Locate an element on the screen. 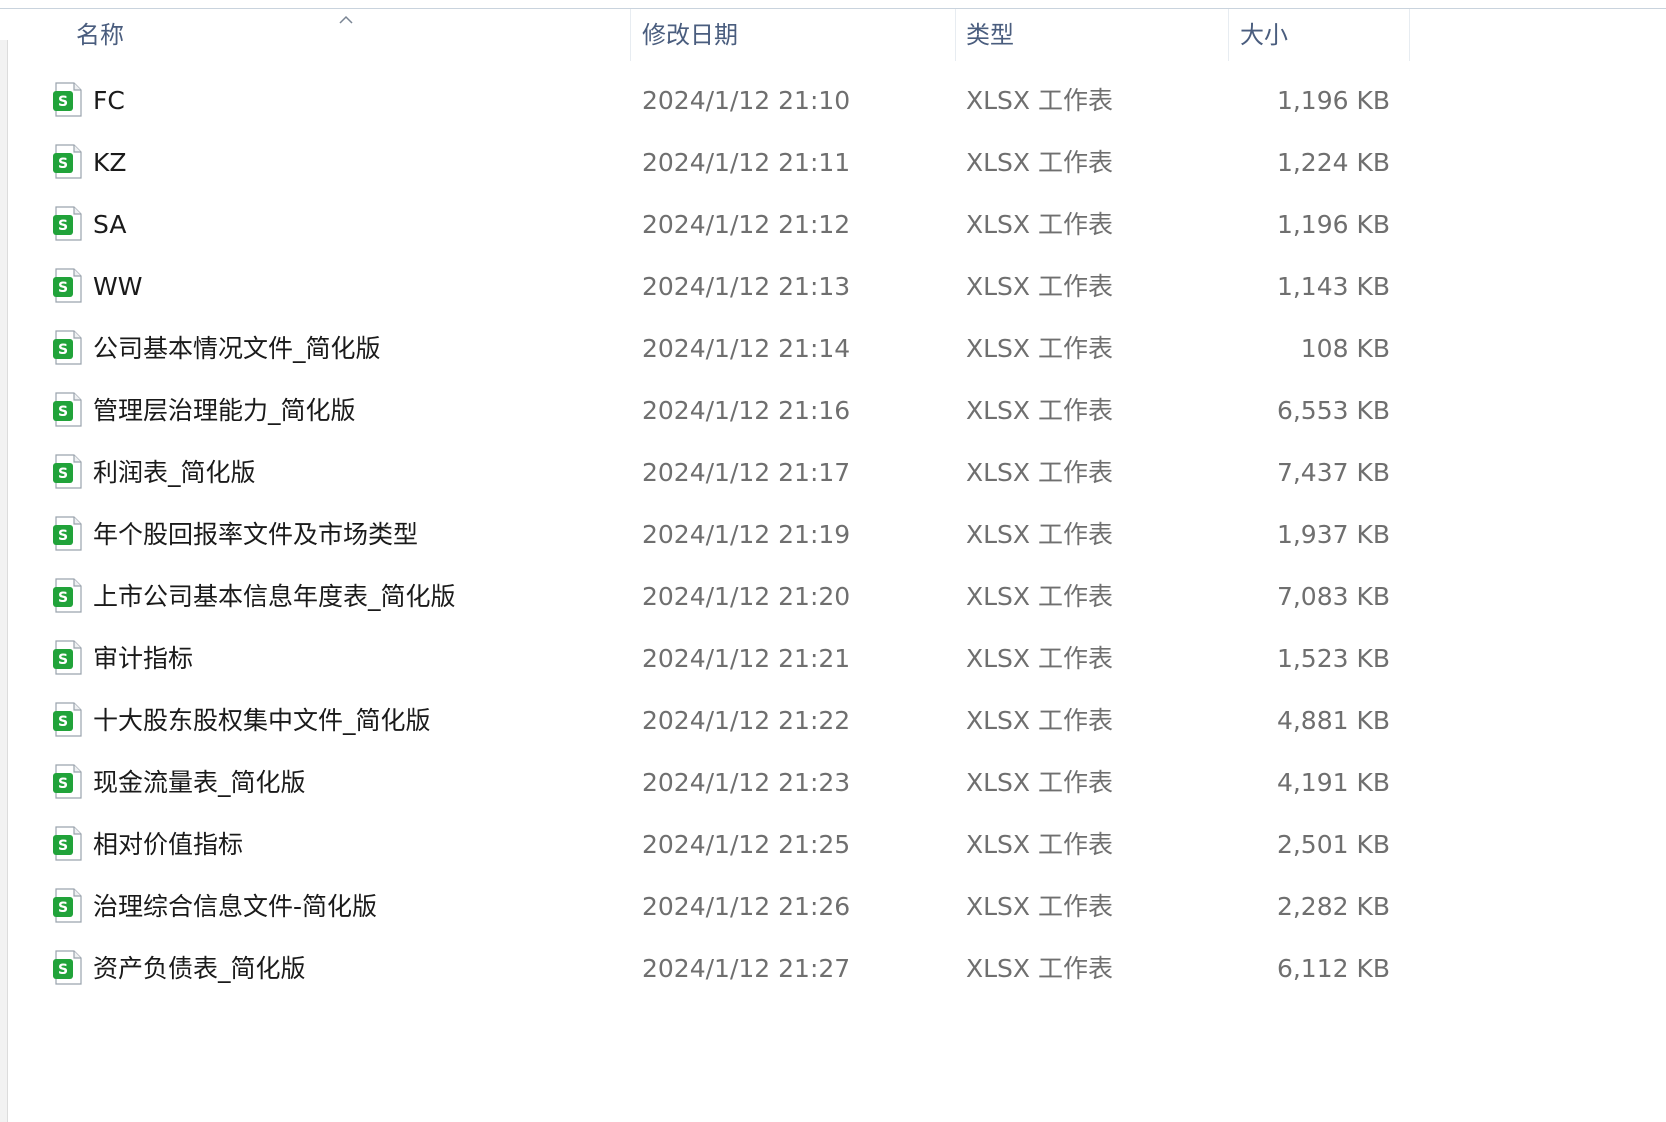 The image size is (1666, 1122). file-size: 2,282 KB is located at coordinates (1333, 906).